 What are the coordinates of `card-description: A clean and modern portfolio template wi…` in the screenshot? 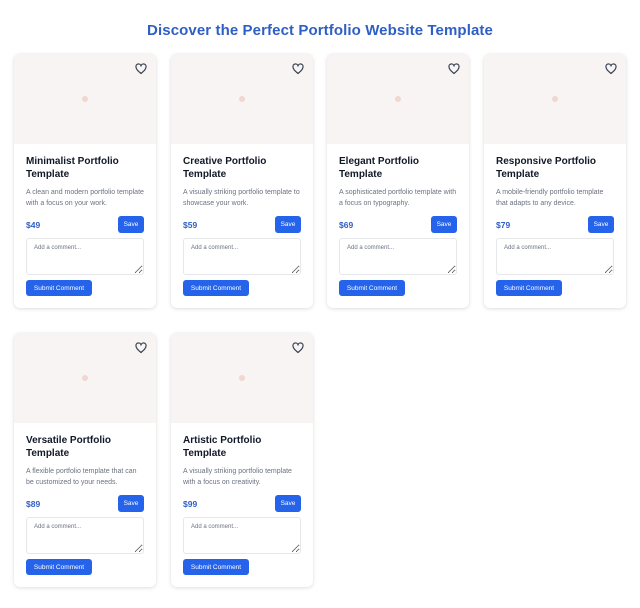 It's located at (85, 198).